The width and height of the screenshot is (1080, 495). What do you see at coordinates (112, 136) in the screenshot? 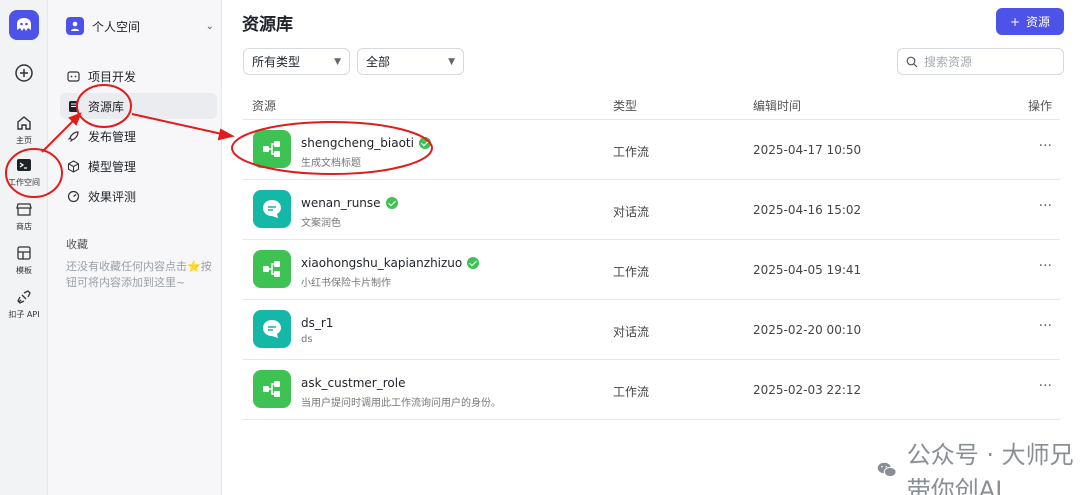
I see `sidebar-item-label: 发布管理` at bounding box center [112, 136].